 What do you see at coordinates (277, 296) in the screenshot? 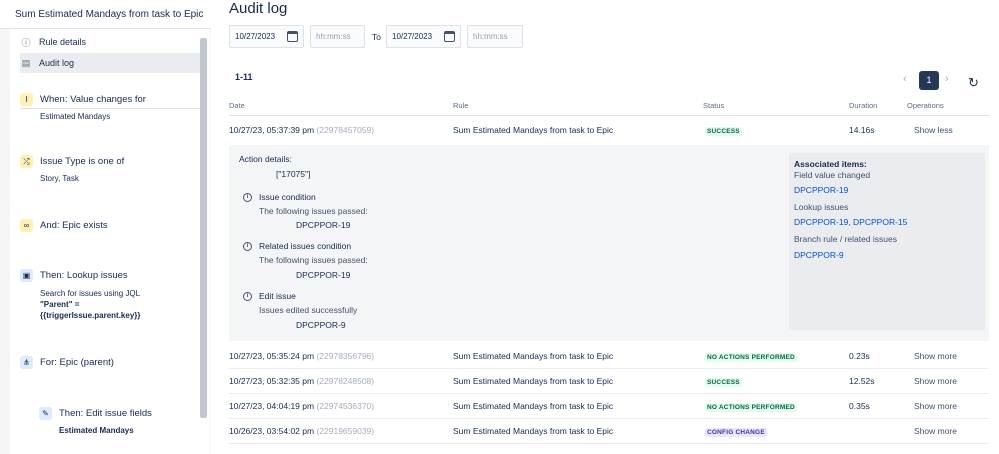
I see `condition-title: Edit issue` at bounding box center [277, 296].